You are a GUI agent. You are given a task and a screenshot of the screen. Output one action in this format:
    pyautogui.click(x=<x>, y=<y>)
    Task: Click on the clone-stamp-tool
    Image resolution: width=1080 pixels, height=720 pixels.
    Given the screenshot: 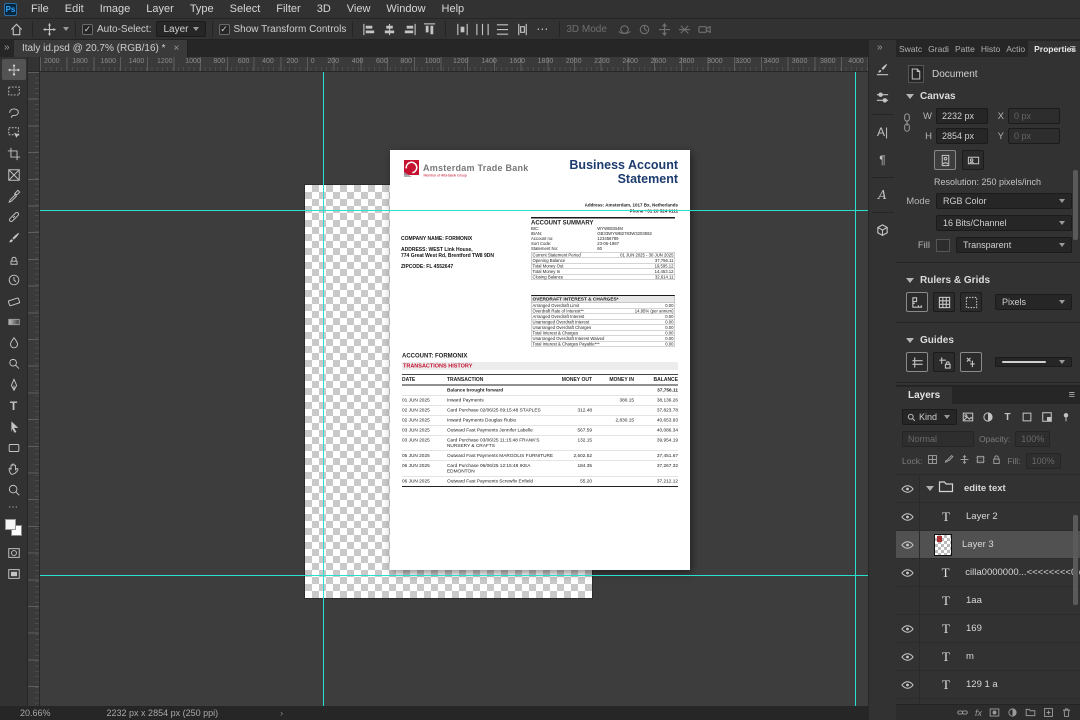 What is the action you would take?
    pyautogui.click(x=14, y=258)
    